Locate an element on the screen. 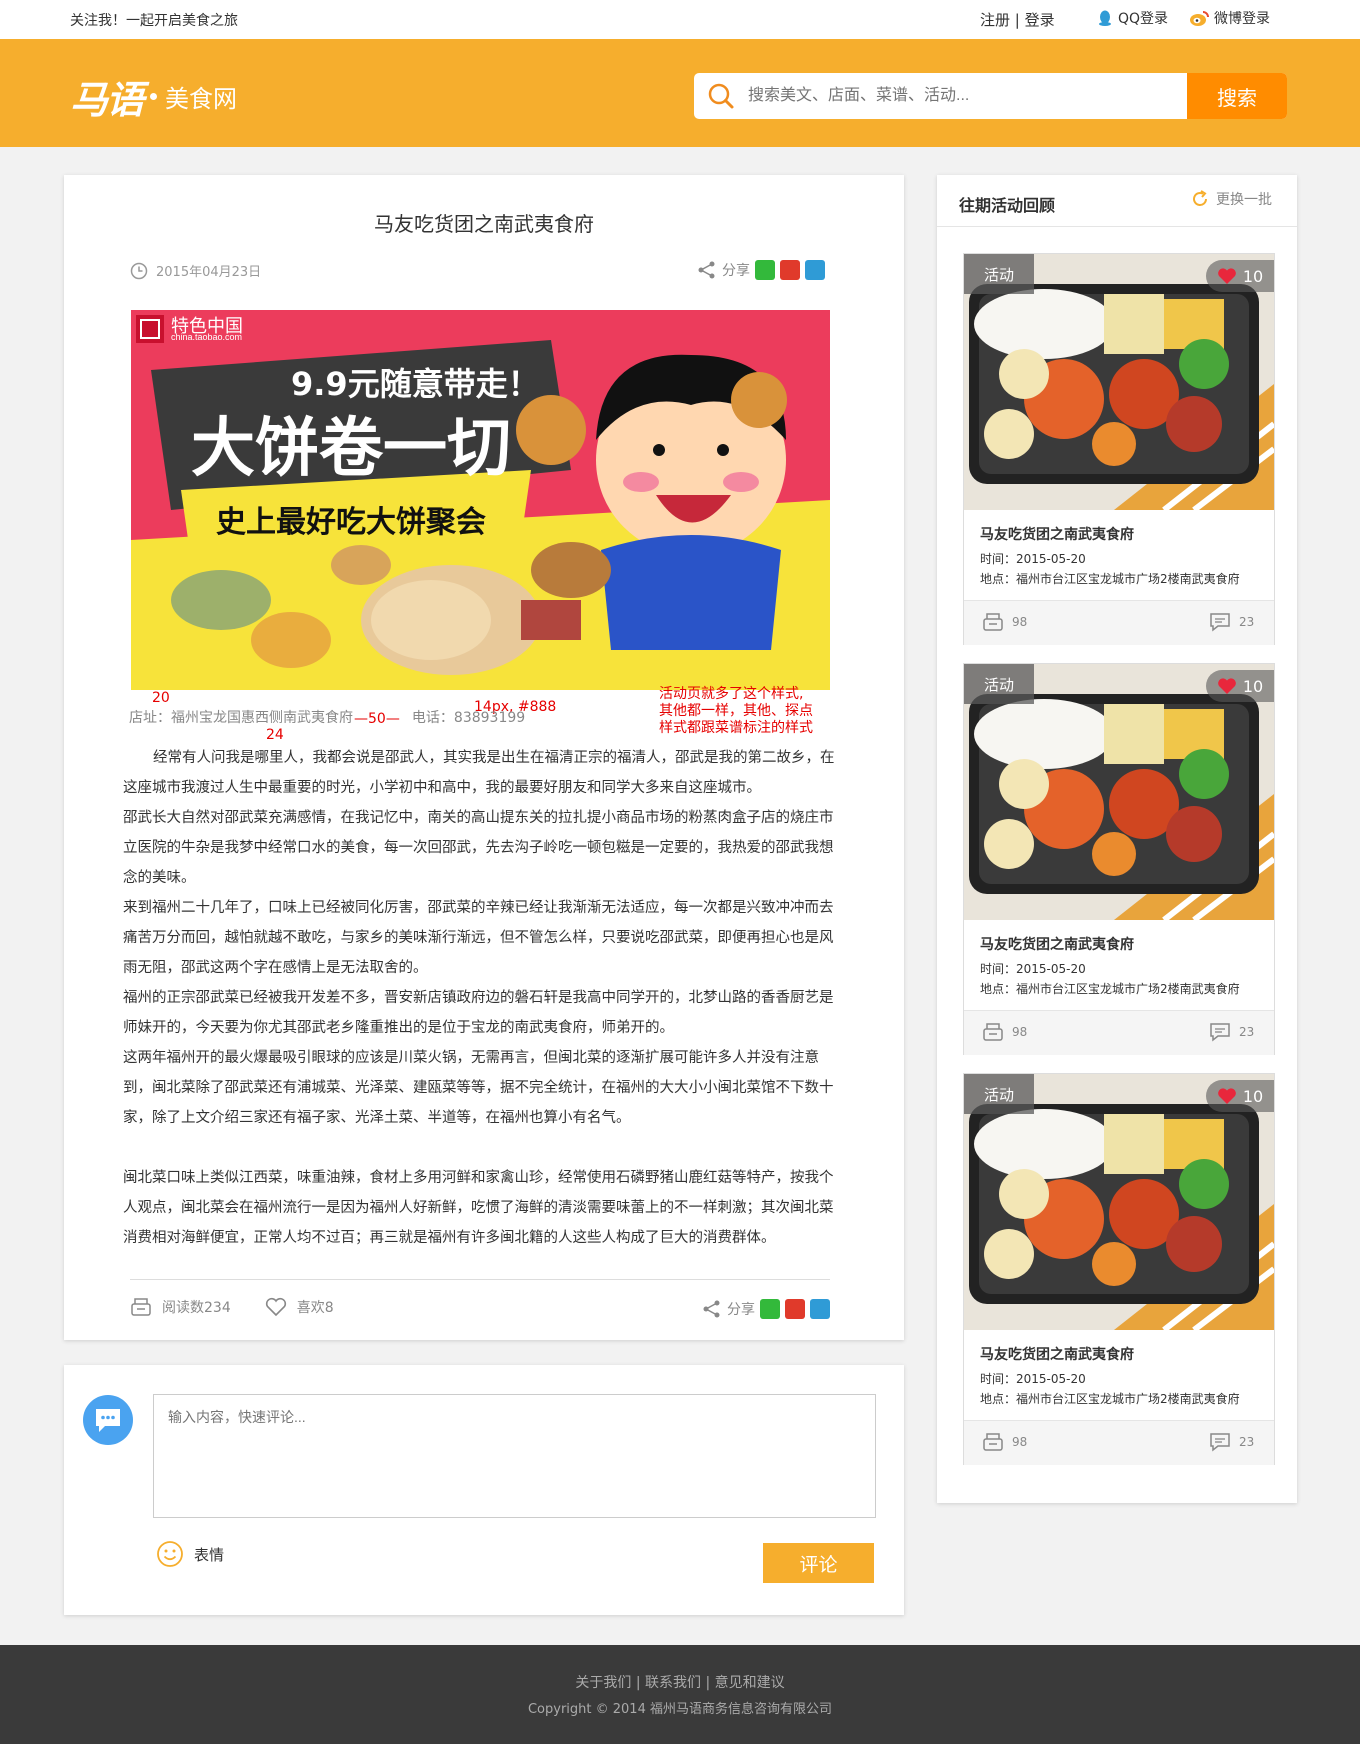 The image size is (1360, 1744). footer-sep: | is located at coordinates (638, 1683).